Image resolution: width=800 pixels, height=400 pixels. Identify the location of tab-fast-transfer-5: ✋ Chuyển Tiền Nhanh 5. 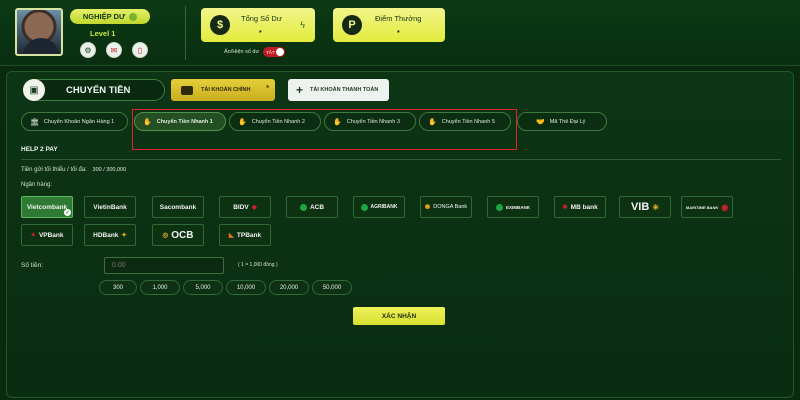
(465, 121).